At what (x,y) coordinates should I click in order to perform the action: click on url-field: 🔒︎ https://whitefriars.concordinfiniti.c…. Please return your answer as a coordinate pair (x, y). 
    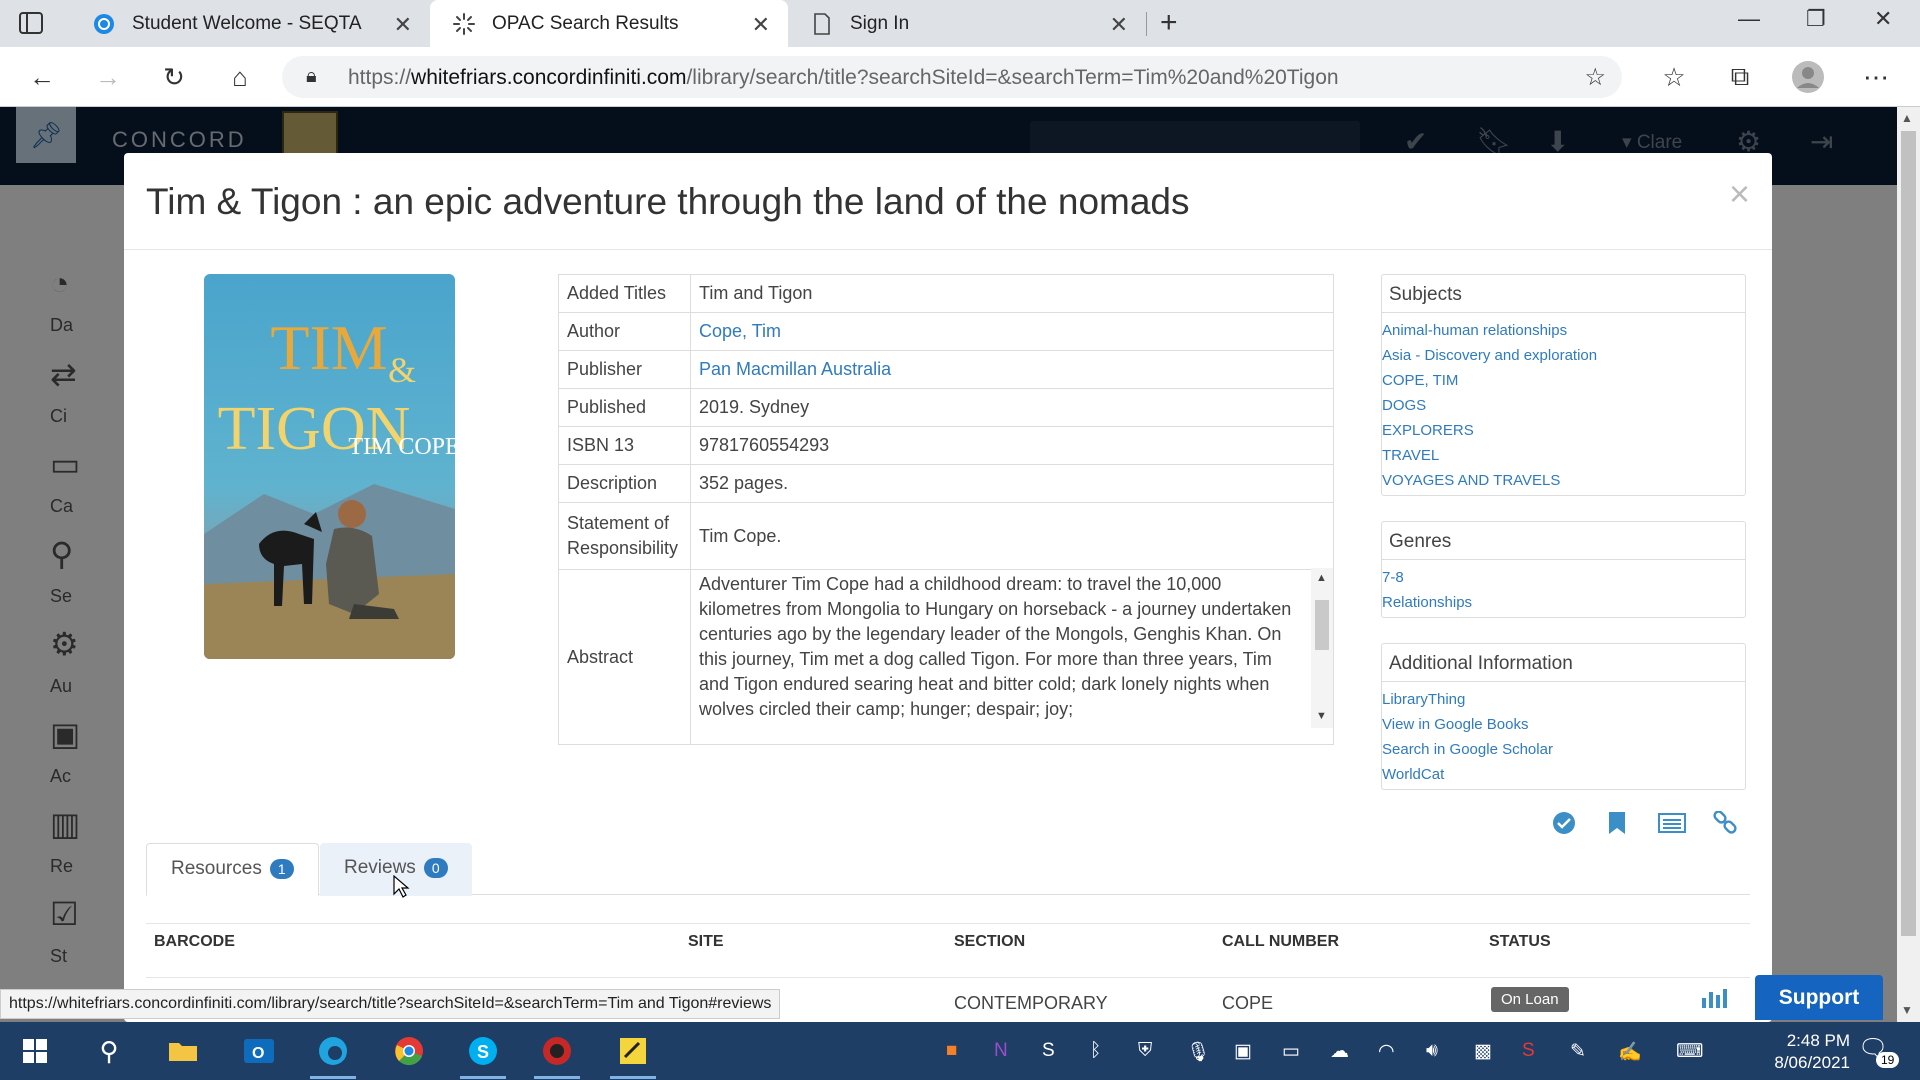
    Looking at the image, I should click on (952, 77).